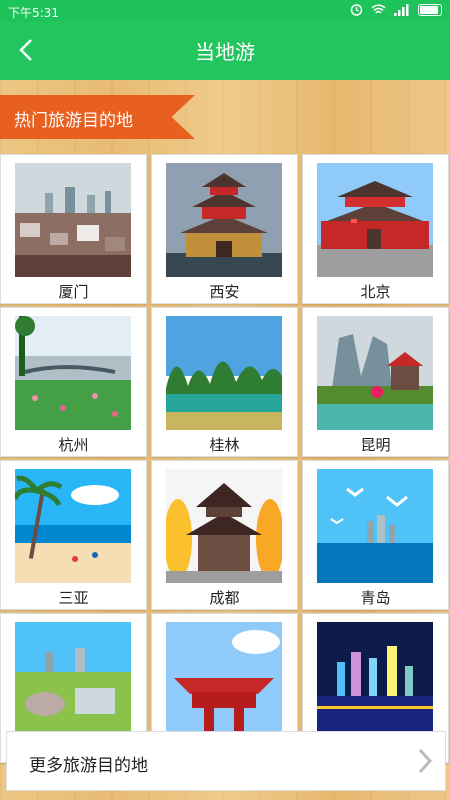 Image resolution: width=450 pixels, height=800 pixels. Describe the element at coordinates (73, 292) in the screenshot. I see `destination-label: 厦门` at that location.